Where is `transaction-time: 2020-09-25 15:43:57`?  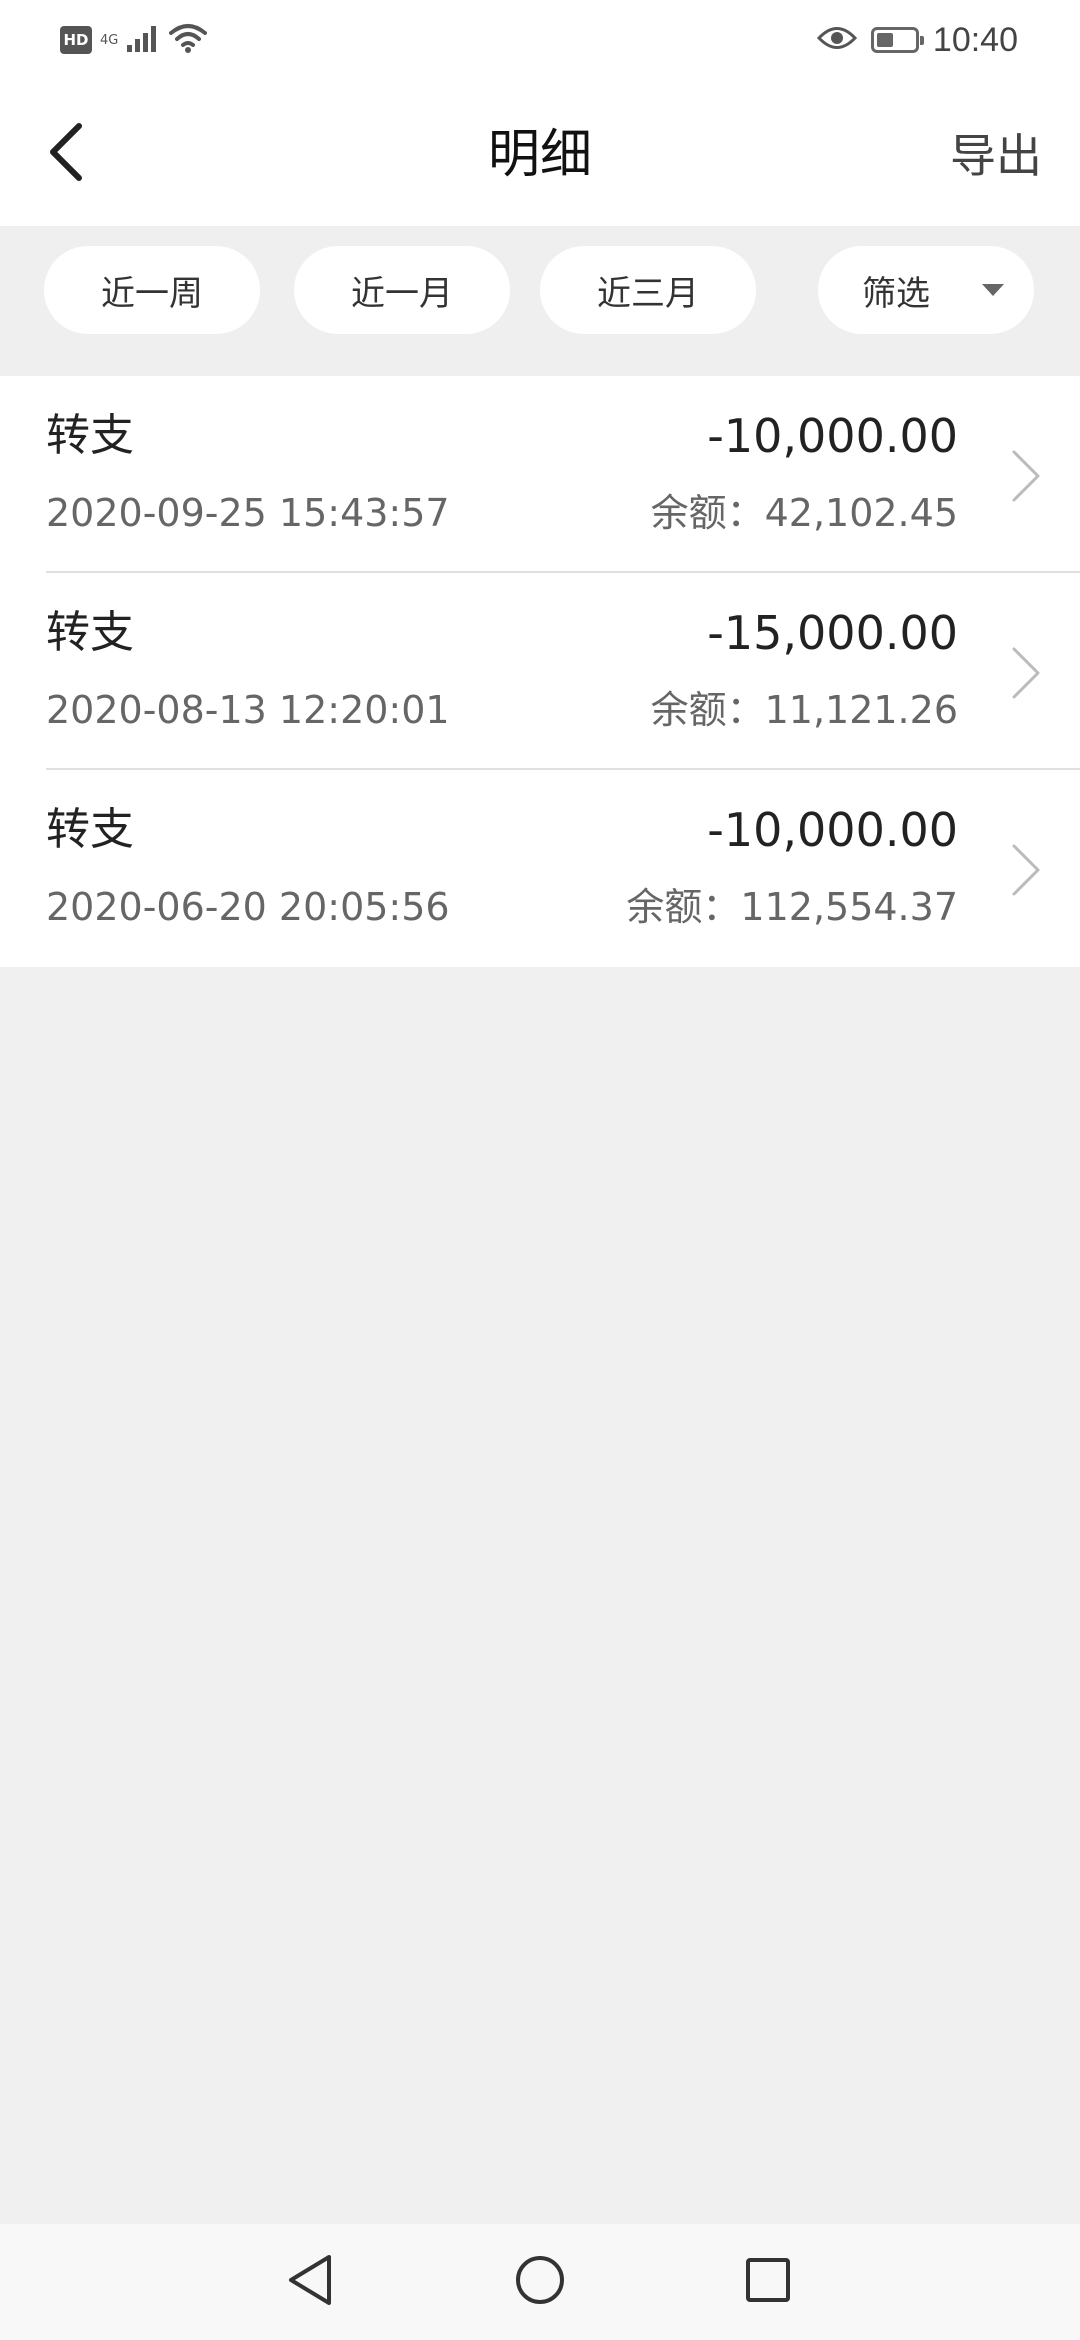 transaction-time: 2020-09-25 15:43:57 is located at coordinates (248, 513).